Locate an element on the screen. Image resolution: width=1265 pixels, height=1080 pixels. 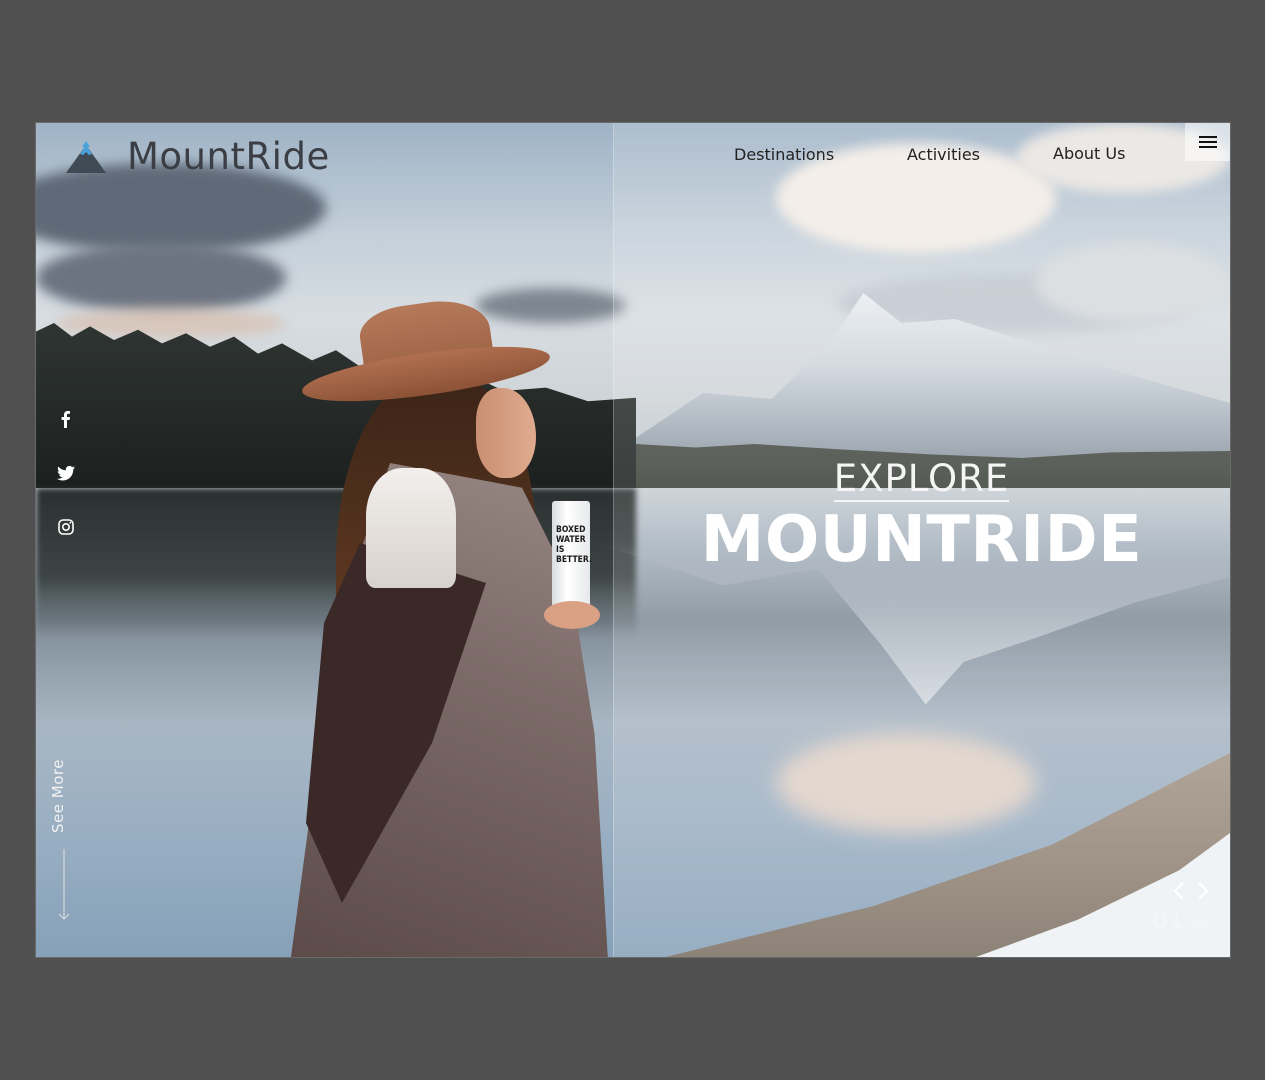
chevron-left-icon is located at coordinates (1178, 891).